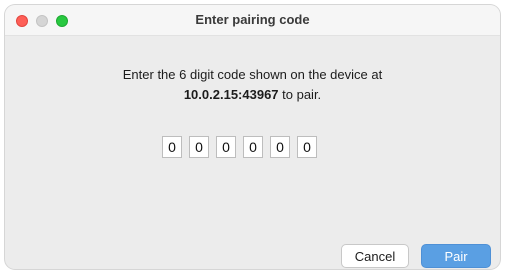  I want to click on device-address: 10.0.2.15:43967, so click(231, 94).